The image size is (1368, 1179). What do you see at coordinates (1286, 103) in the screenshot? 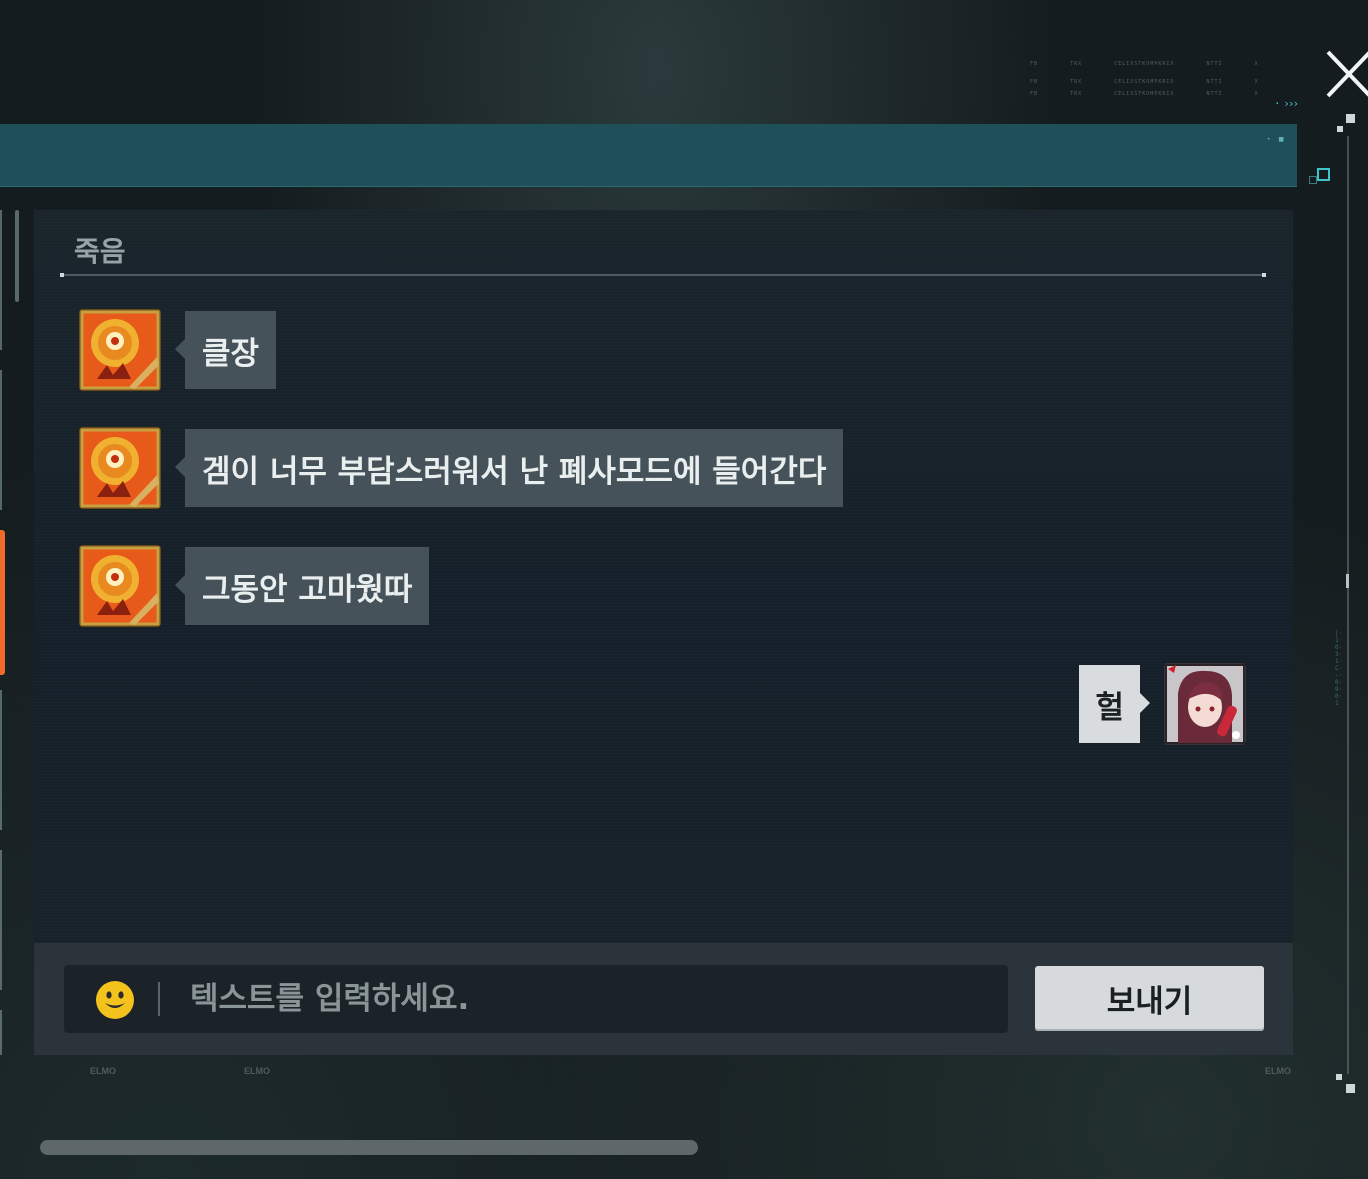
I see `chevrons-right-icon: · ›››` at bounding box center [1286, 103].